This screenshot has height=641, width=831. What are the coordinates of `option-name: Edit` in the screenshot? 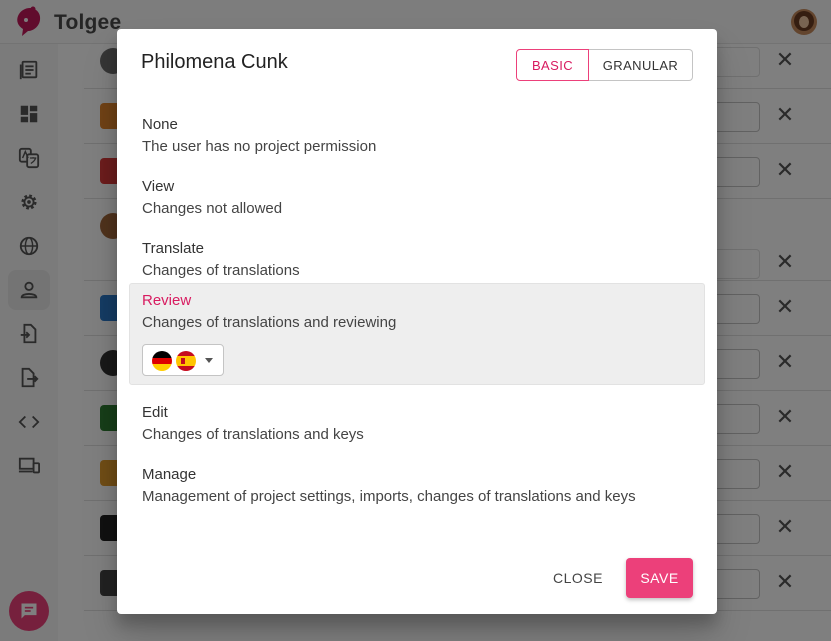 It's located at (155, 412).